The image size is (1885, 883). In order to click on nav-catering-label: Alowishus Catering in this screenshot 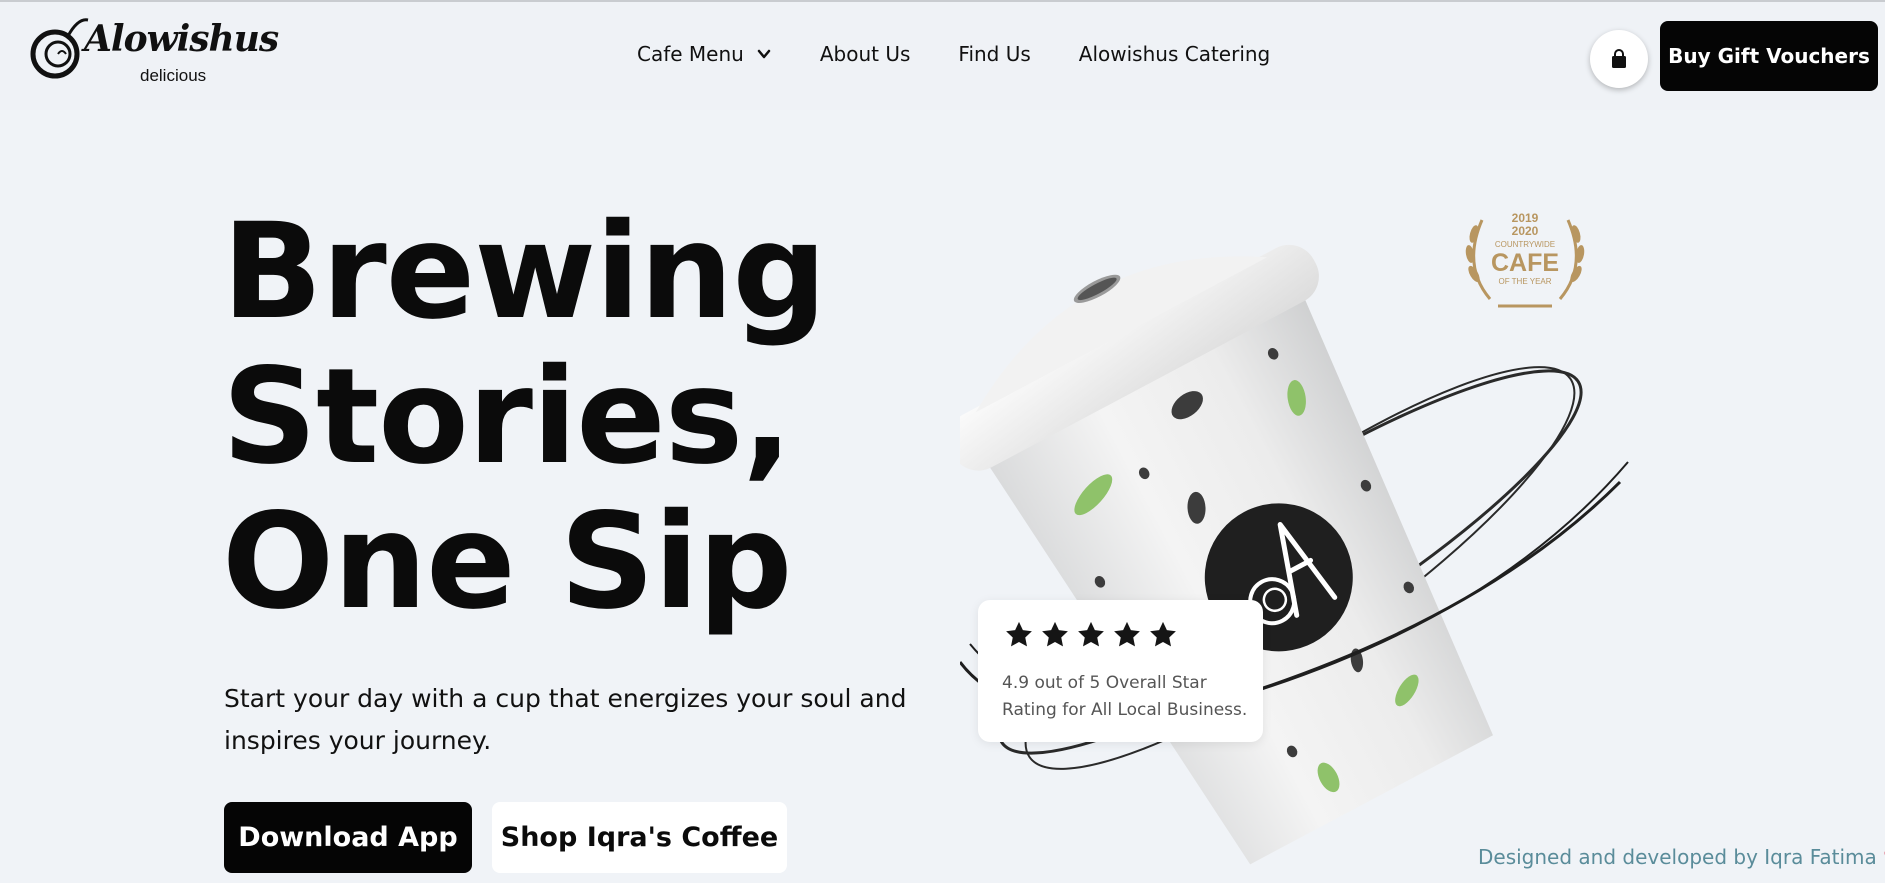, I will do `click(1174, 54)`.